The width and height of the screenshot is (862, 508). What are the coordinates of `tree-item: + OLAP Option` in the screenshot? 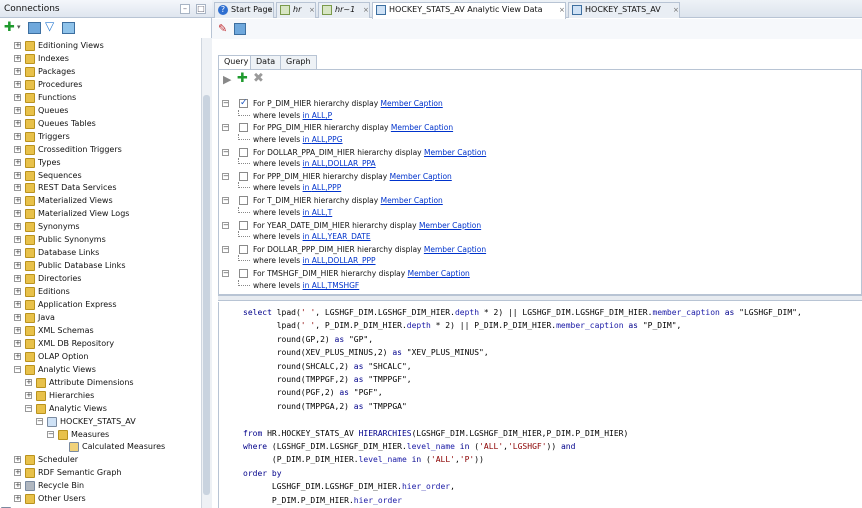 It's located at (100, 356).